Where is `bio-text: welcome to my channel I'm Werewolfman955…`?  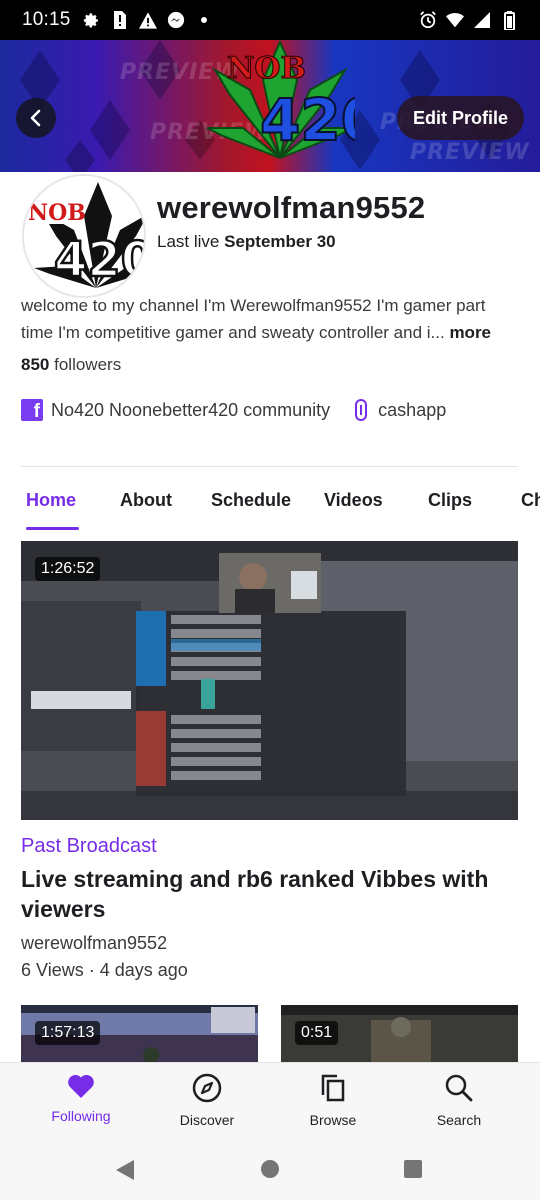 bio-text: welcome to my channel I'm Werewolfman955… is located at coordinates (253, 319).